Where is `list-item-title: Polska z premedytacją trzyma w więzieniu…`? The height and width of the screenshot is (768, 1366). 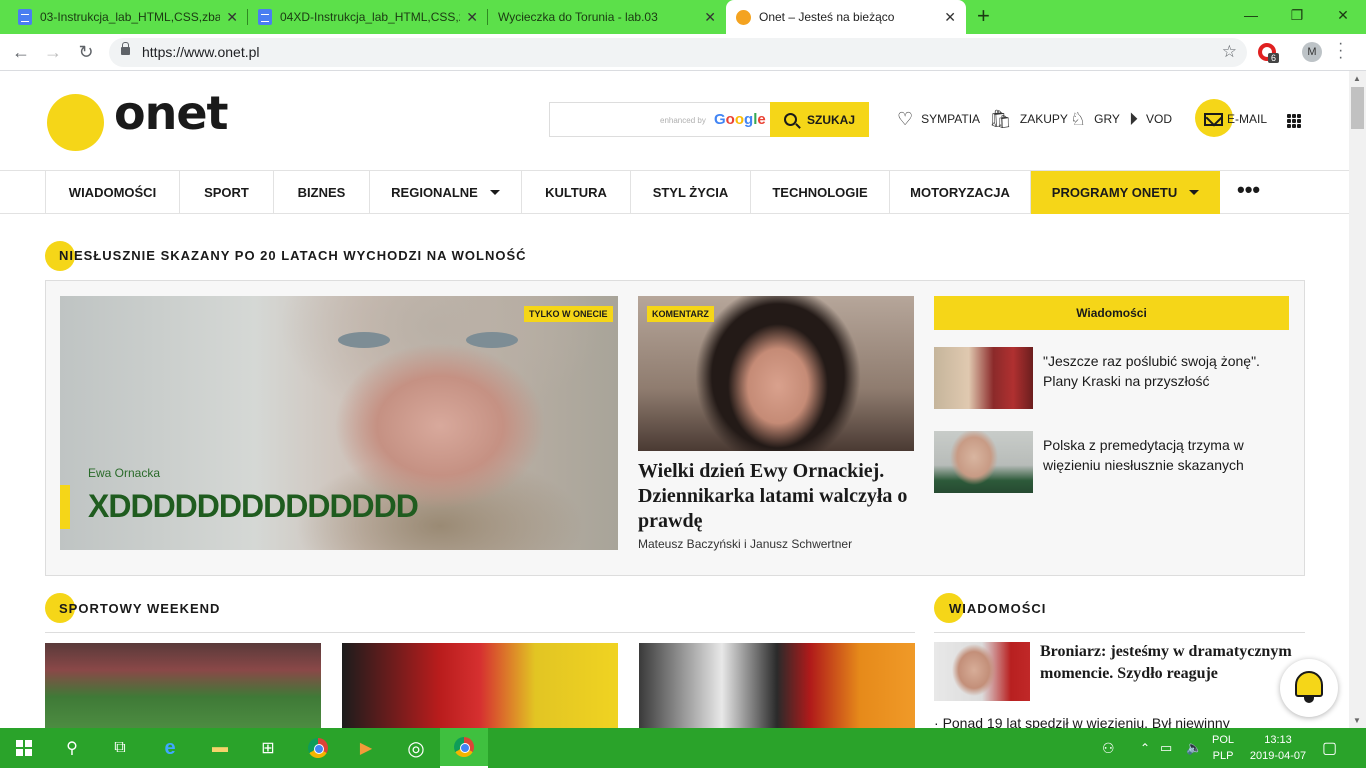
list-item-title: Polska z premedytacją trzyma w więzieniu… is located at coordinates (1163, 455).